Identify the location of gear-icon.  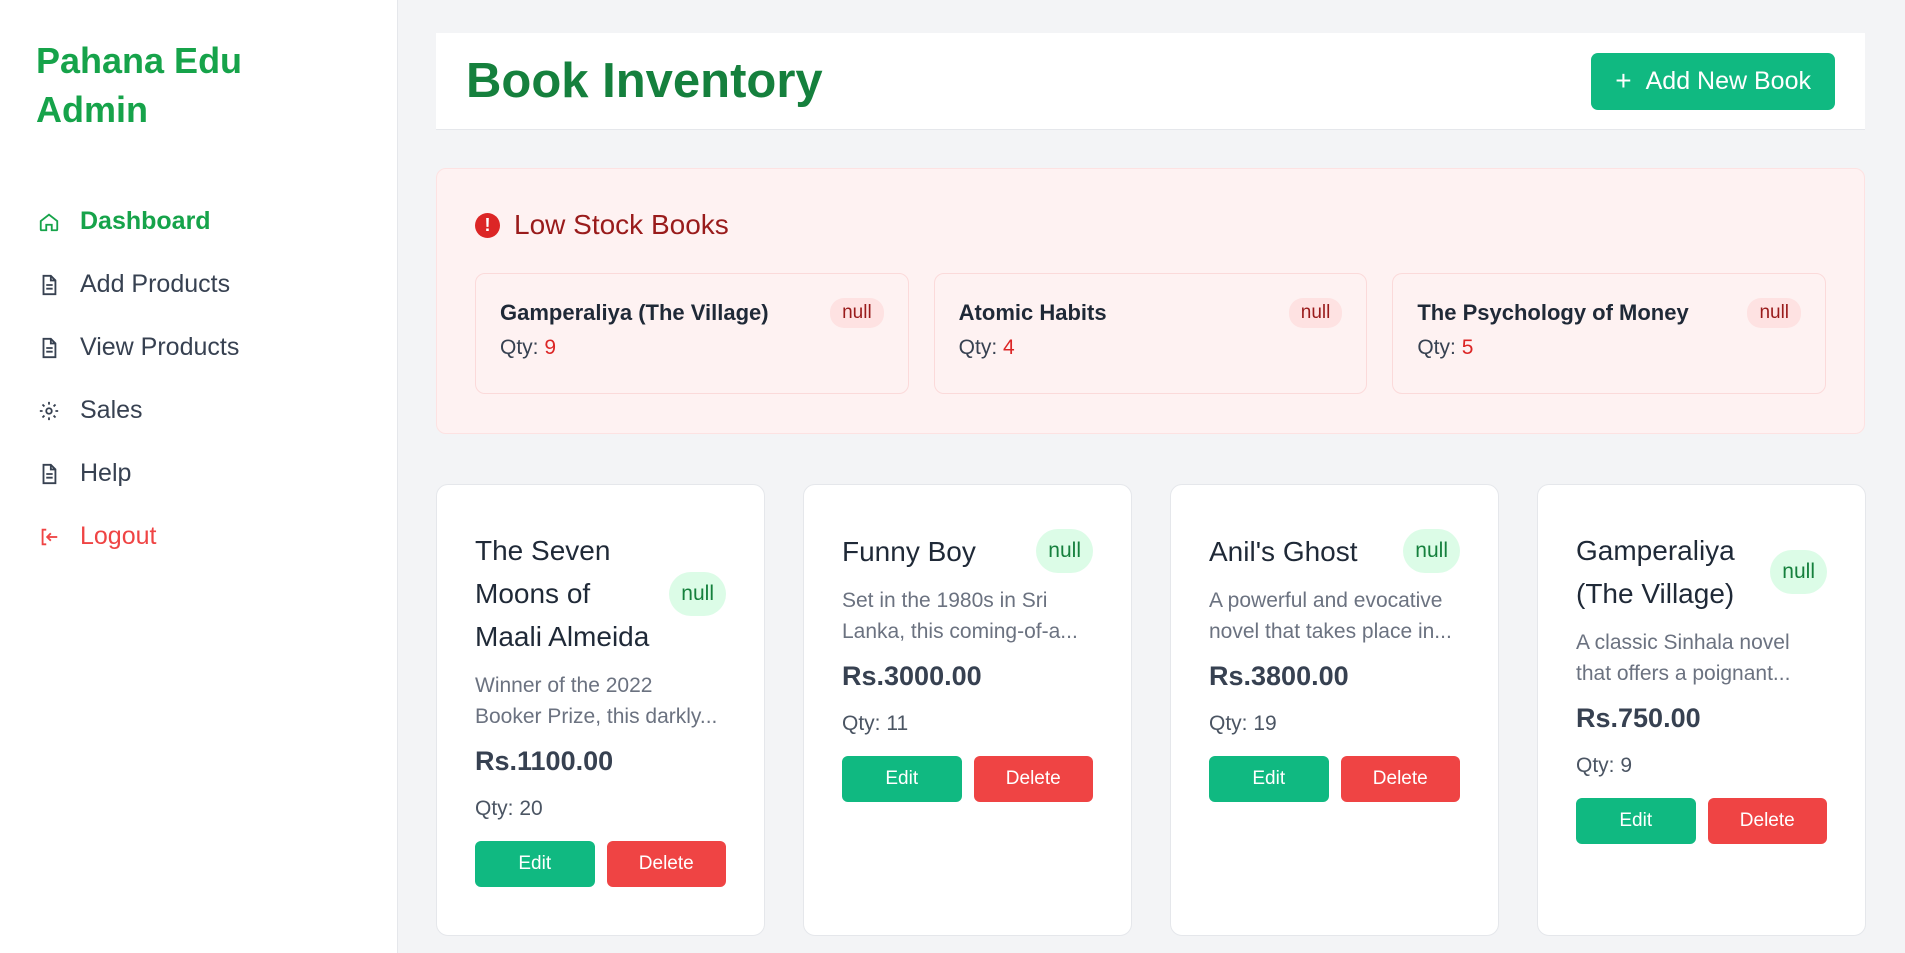
(49, 411).